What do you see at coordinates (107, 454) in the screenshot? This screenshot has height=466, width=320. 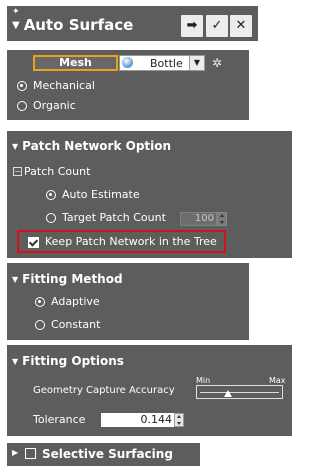 I see `selective-surfacing-title: Selective Surfacing` at bounding box center [107, 454].